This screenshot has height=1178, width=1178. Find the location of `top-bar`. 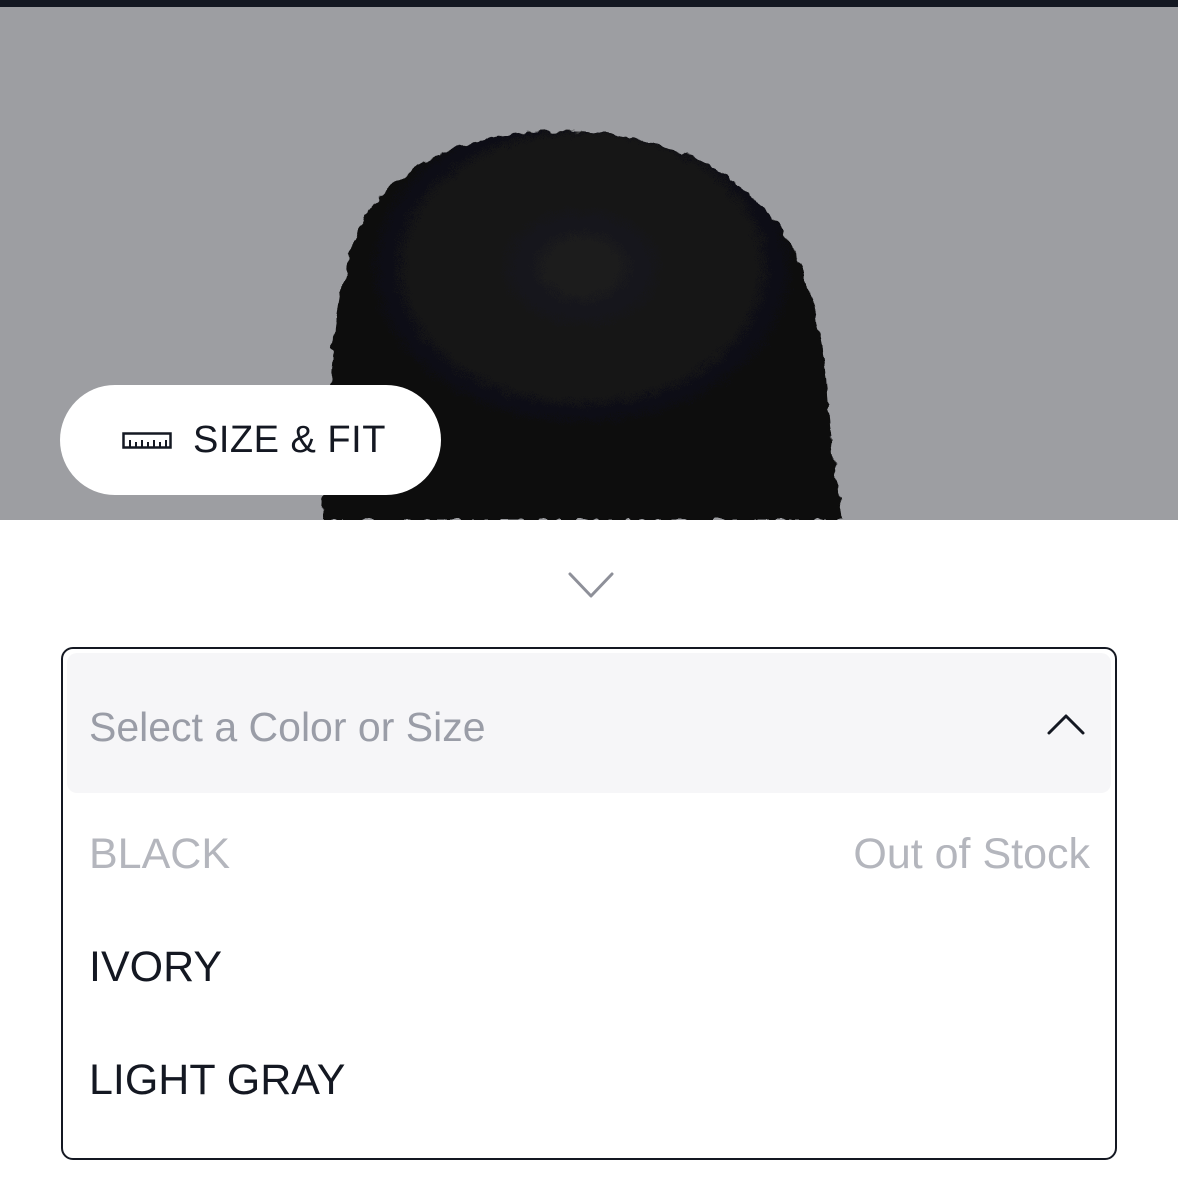

top-bar is located at coordinates (589, 3).